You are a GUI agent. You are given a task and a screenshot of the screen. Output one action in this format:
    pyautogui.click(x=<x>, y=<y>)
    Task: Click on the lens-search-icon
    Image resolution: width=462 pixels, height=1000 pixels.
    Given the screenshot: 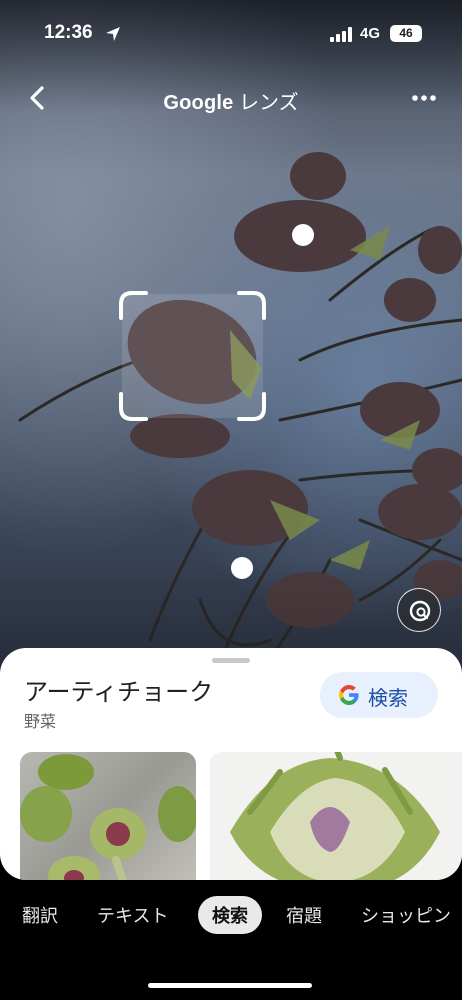 What is the action you would take?
    pyautogui.click(x=420, y=611)
    